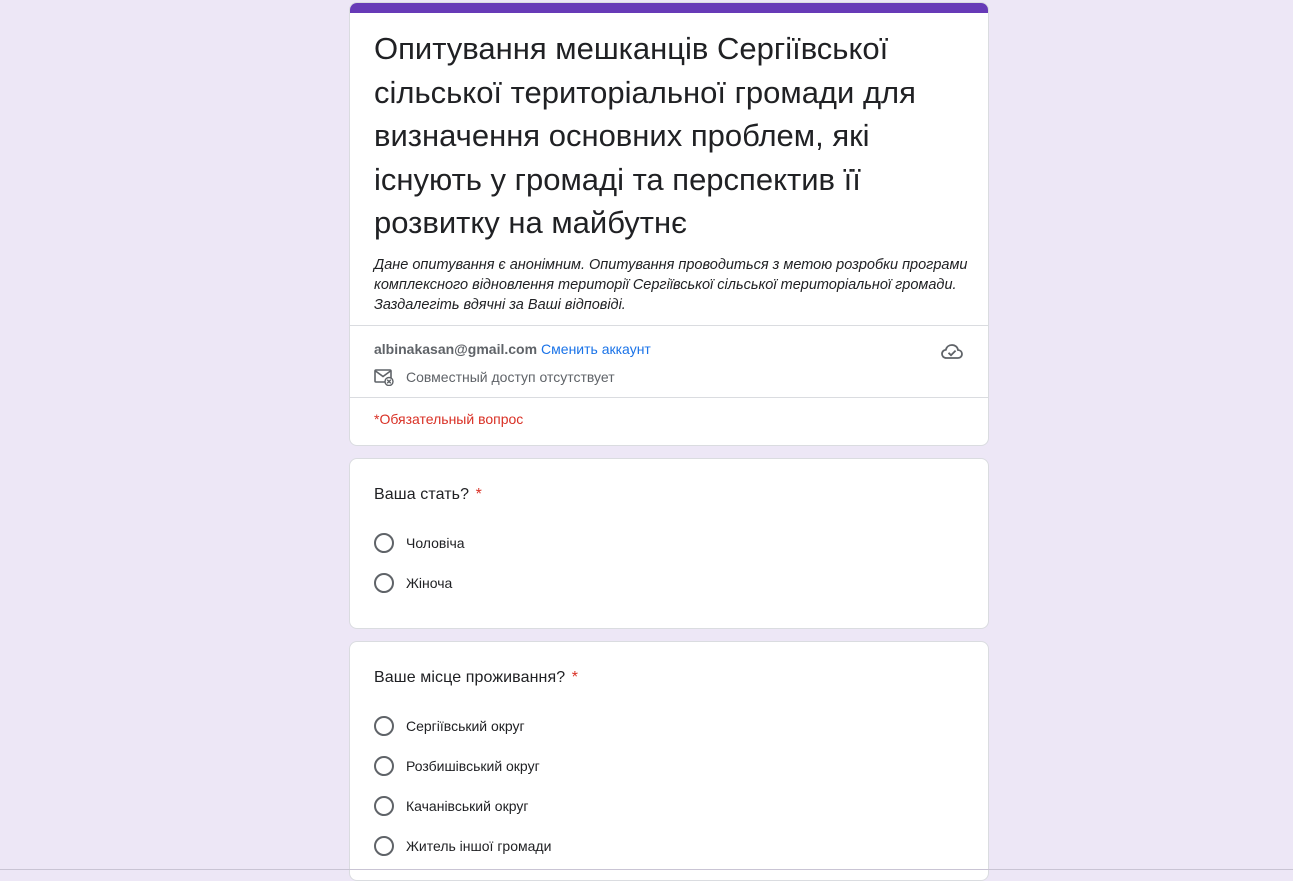  I want to click on sharing-status: Совместный доступ отсутствует, so click(494, 377).